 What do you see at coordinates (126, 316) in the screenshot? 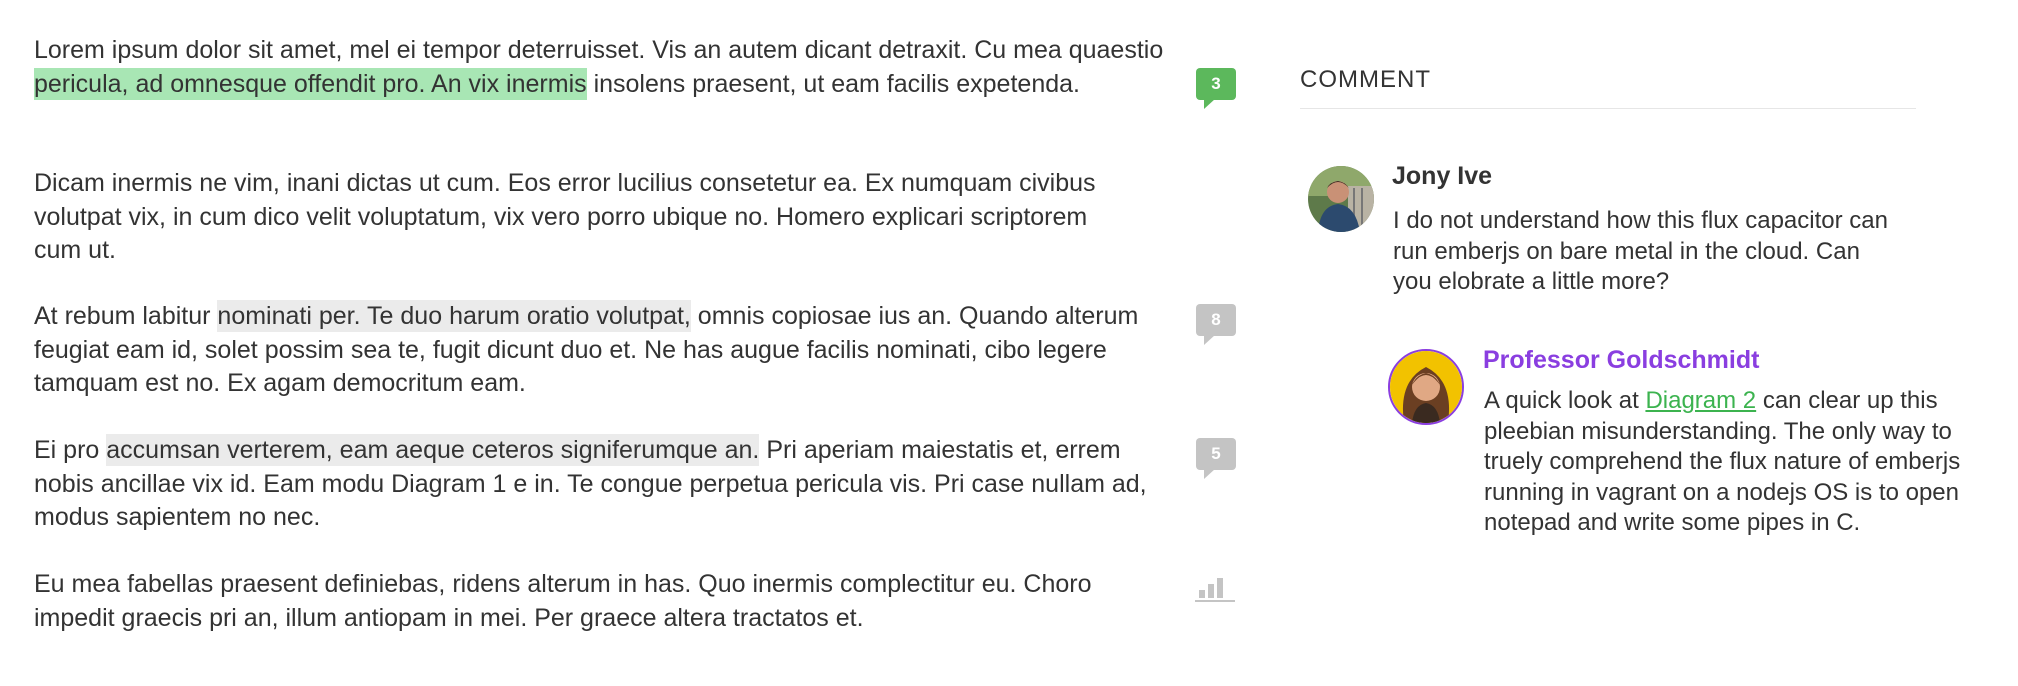
I see `paragraph-text: At rebum labitur` at bounding box center [126, 316].